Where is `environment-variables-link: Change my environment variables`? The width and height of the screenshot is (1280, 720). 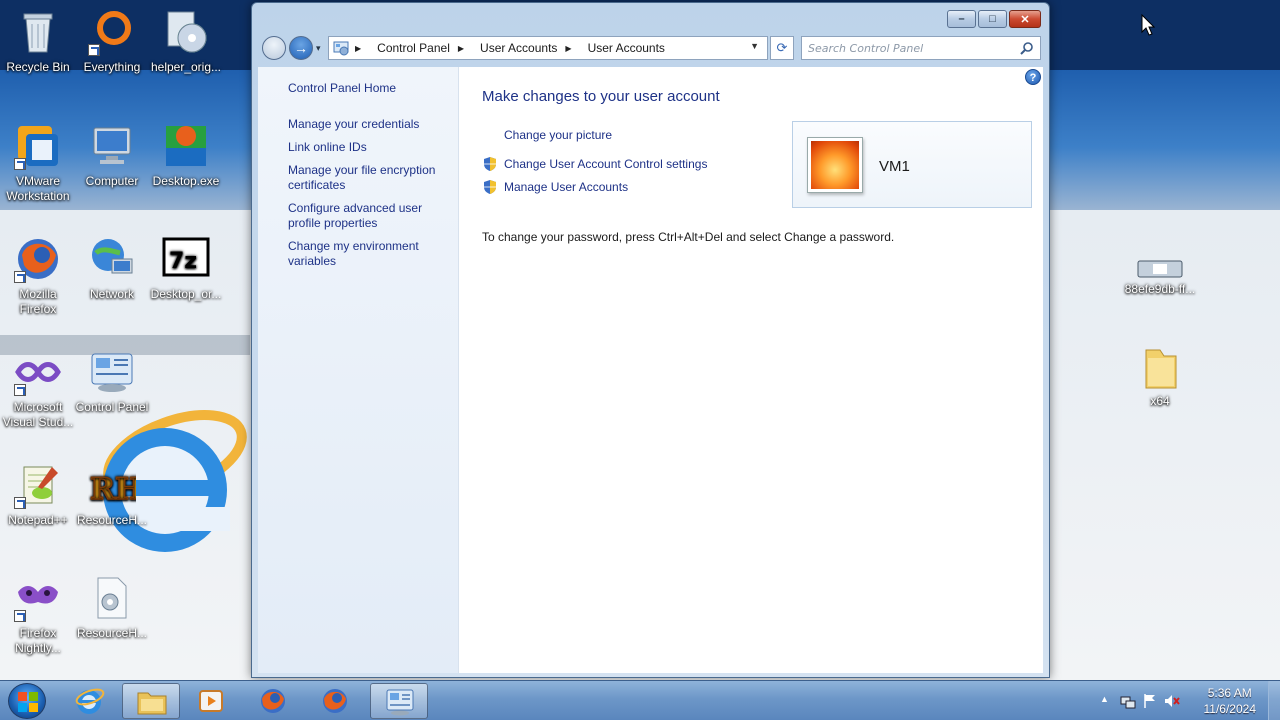
environment-variables-link: Change my environment variables is located at coordinates (358, 254).